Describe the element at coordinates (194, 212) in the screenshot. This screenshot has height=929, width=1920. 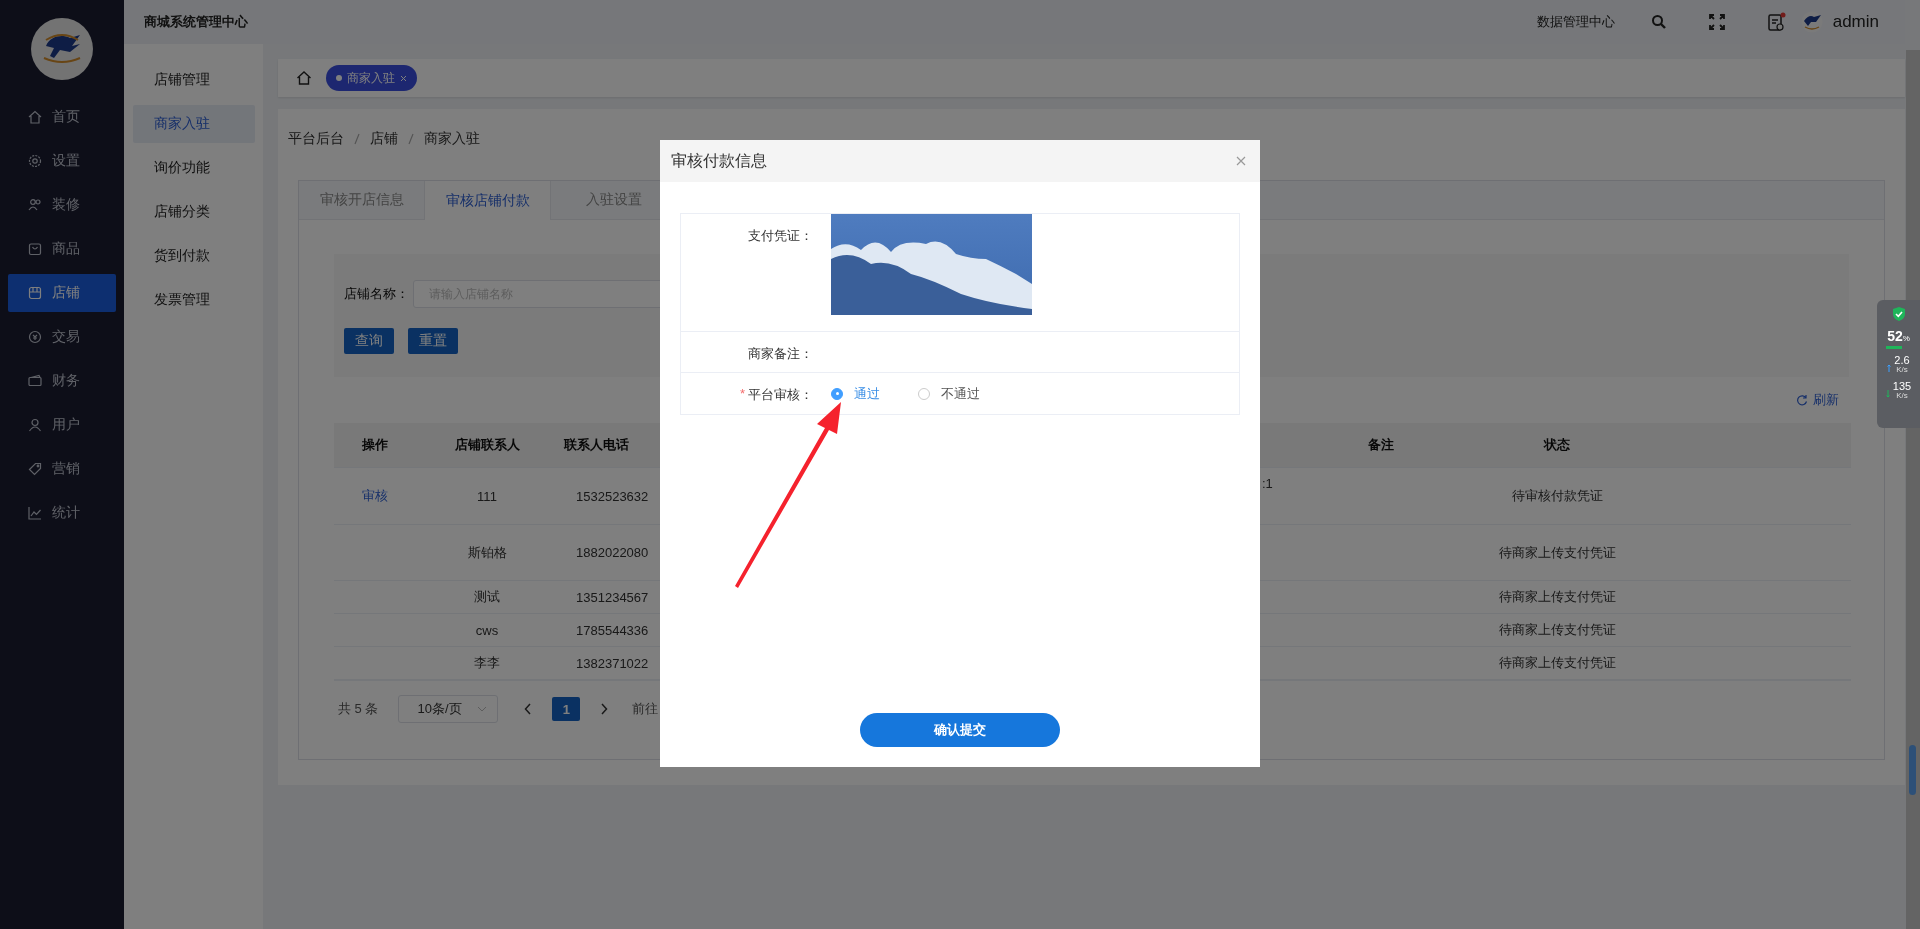
I see `submenu-item: 店铺分类` at that location.